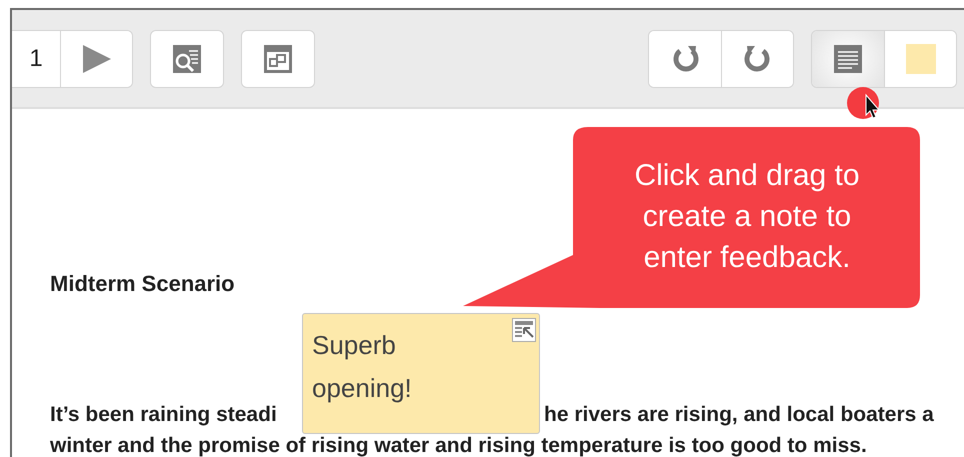 The width and height of the screenshot is (964, 457). I want to click on search-icon, so click(187, 59).